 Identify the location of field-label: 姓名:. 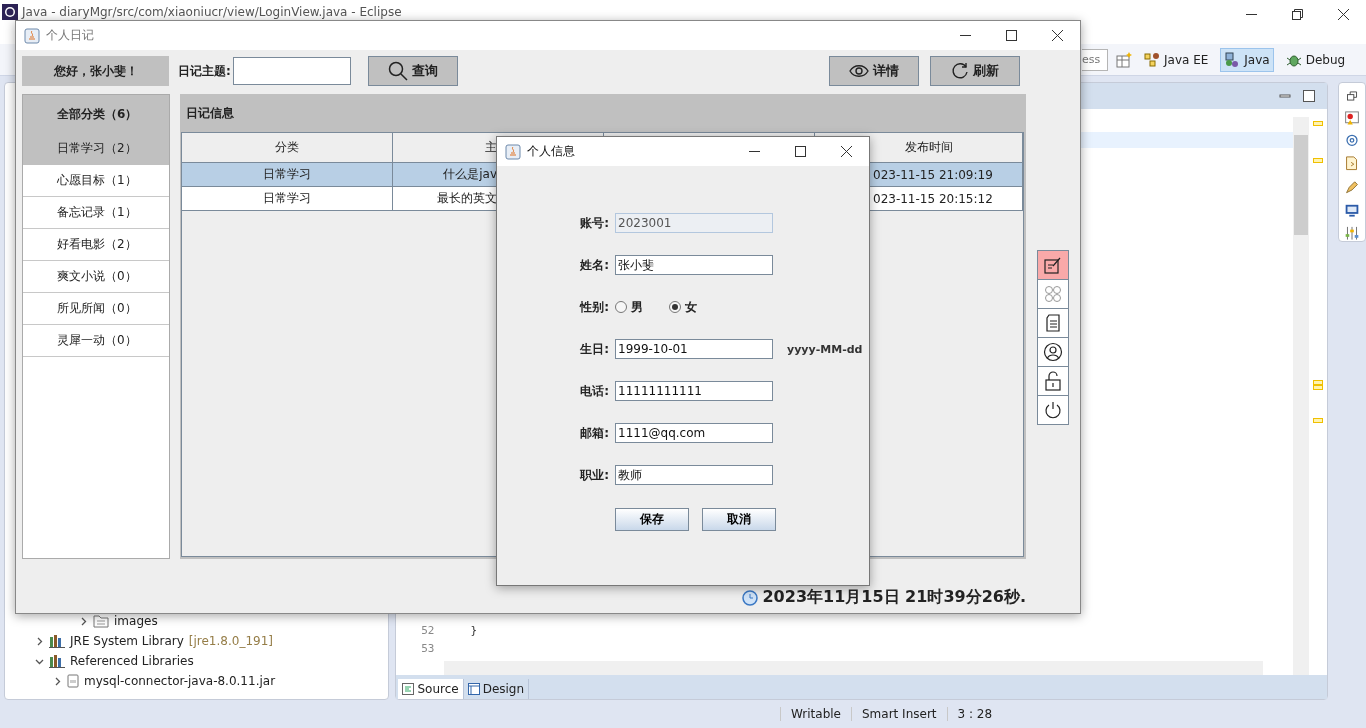
(594, 265).